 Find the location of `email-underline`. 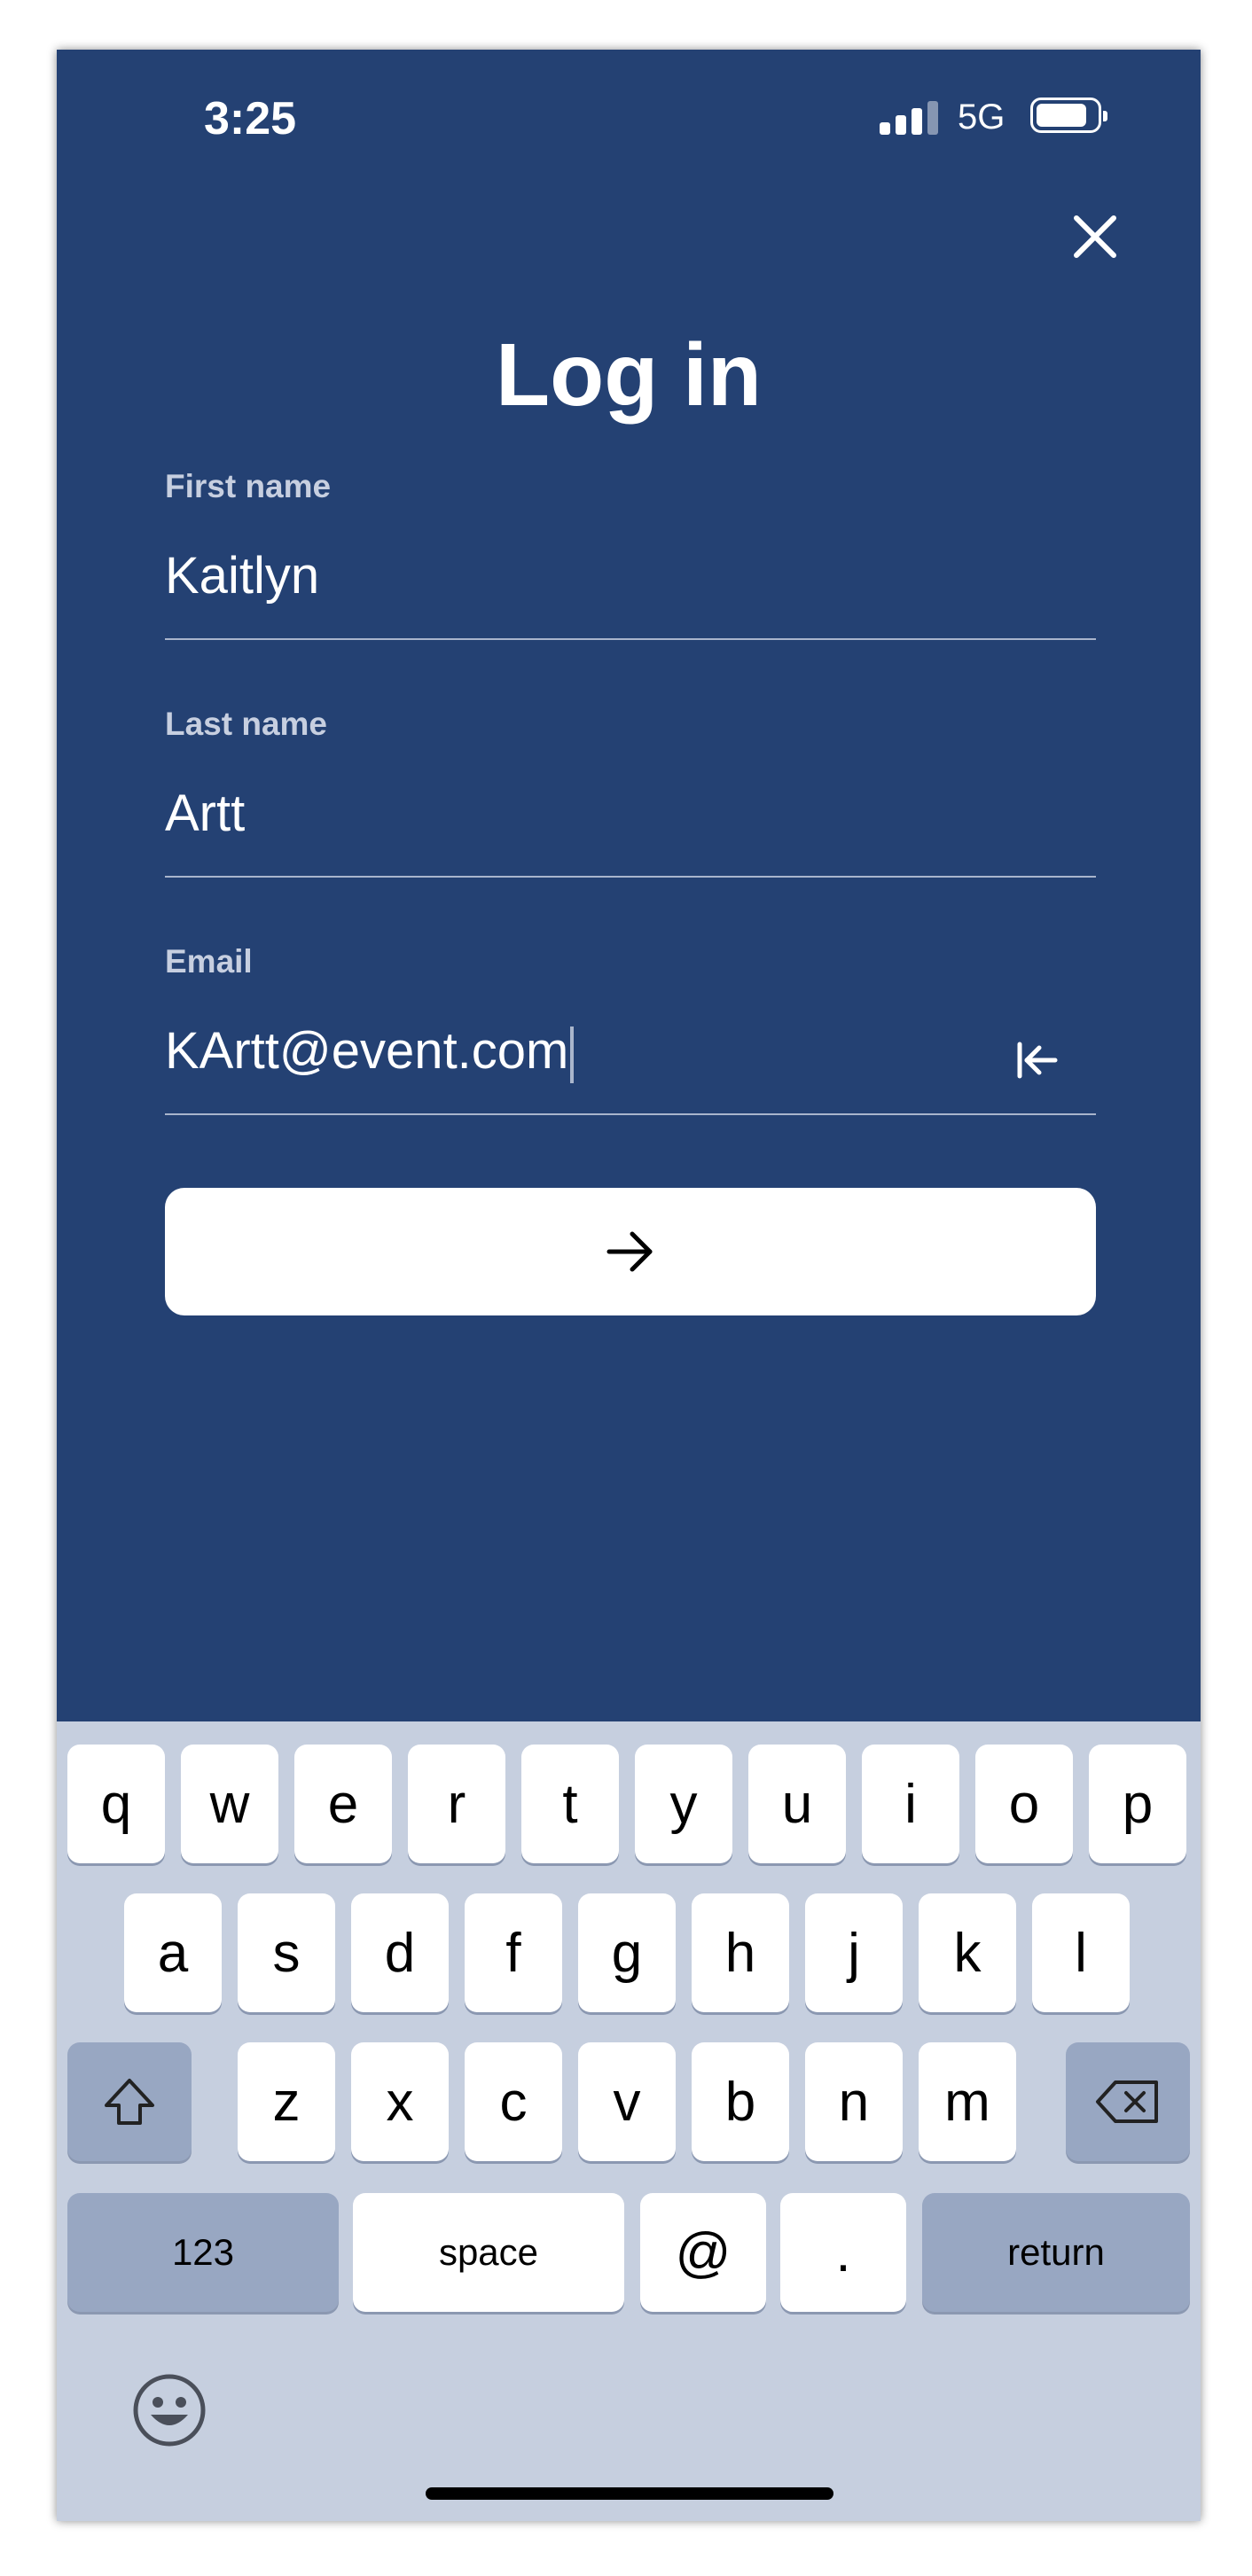

email-underline is located at coordinates (631, 1114).